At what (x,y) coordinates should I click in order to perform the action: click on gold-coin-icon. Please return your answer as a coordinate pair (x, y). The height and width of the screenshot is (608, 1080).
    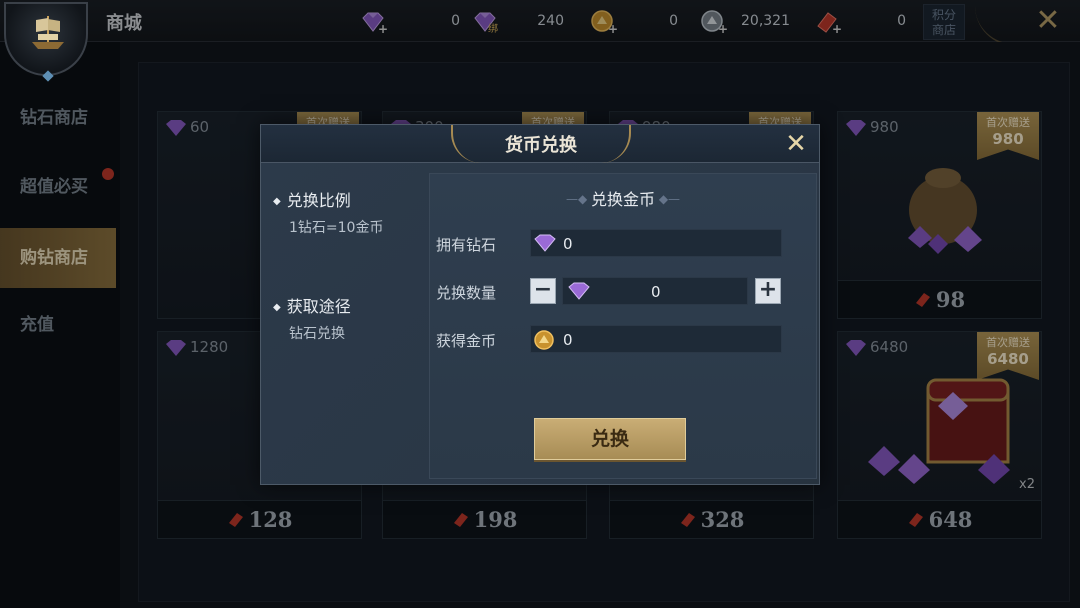
    Looking at the image, I should click on (544, 340).